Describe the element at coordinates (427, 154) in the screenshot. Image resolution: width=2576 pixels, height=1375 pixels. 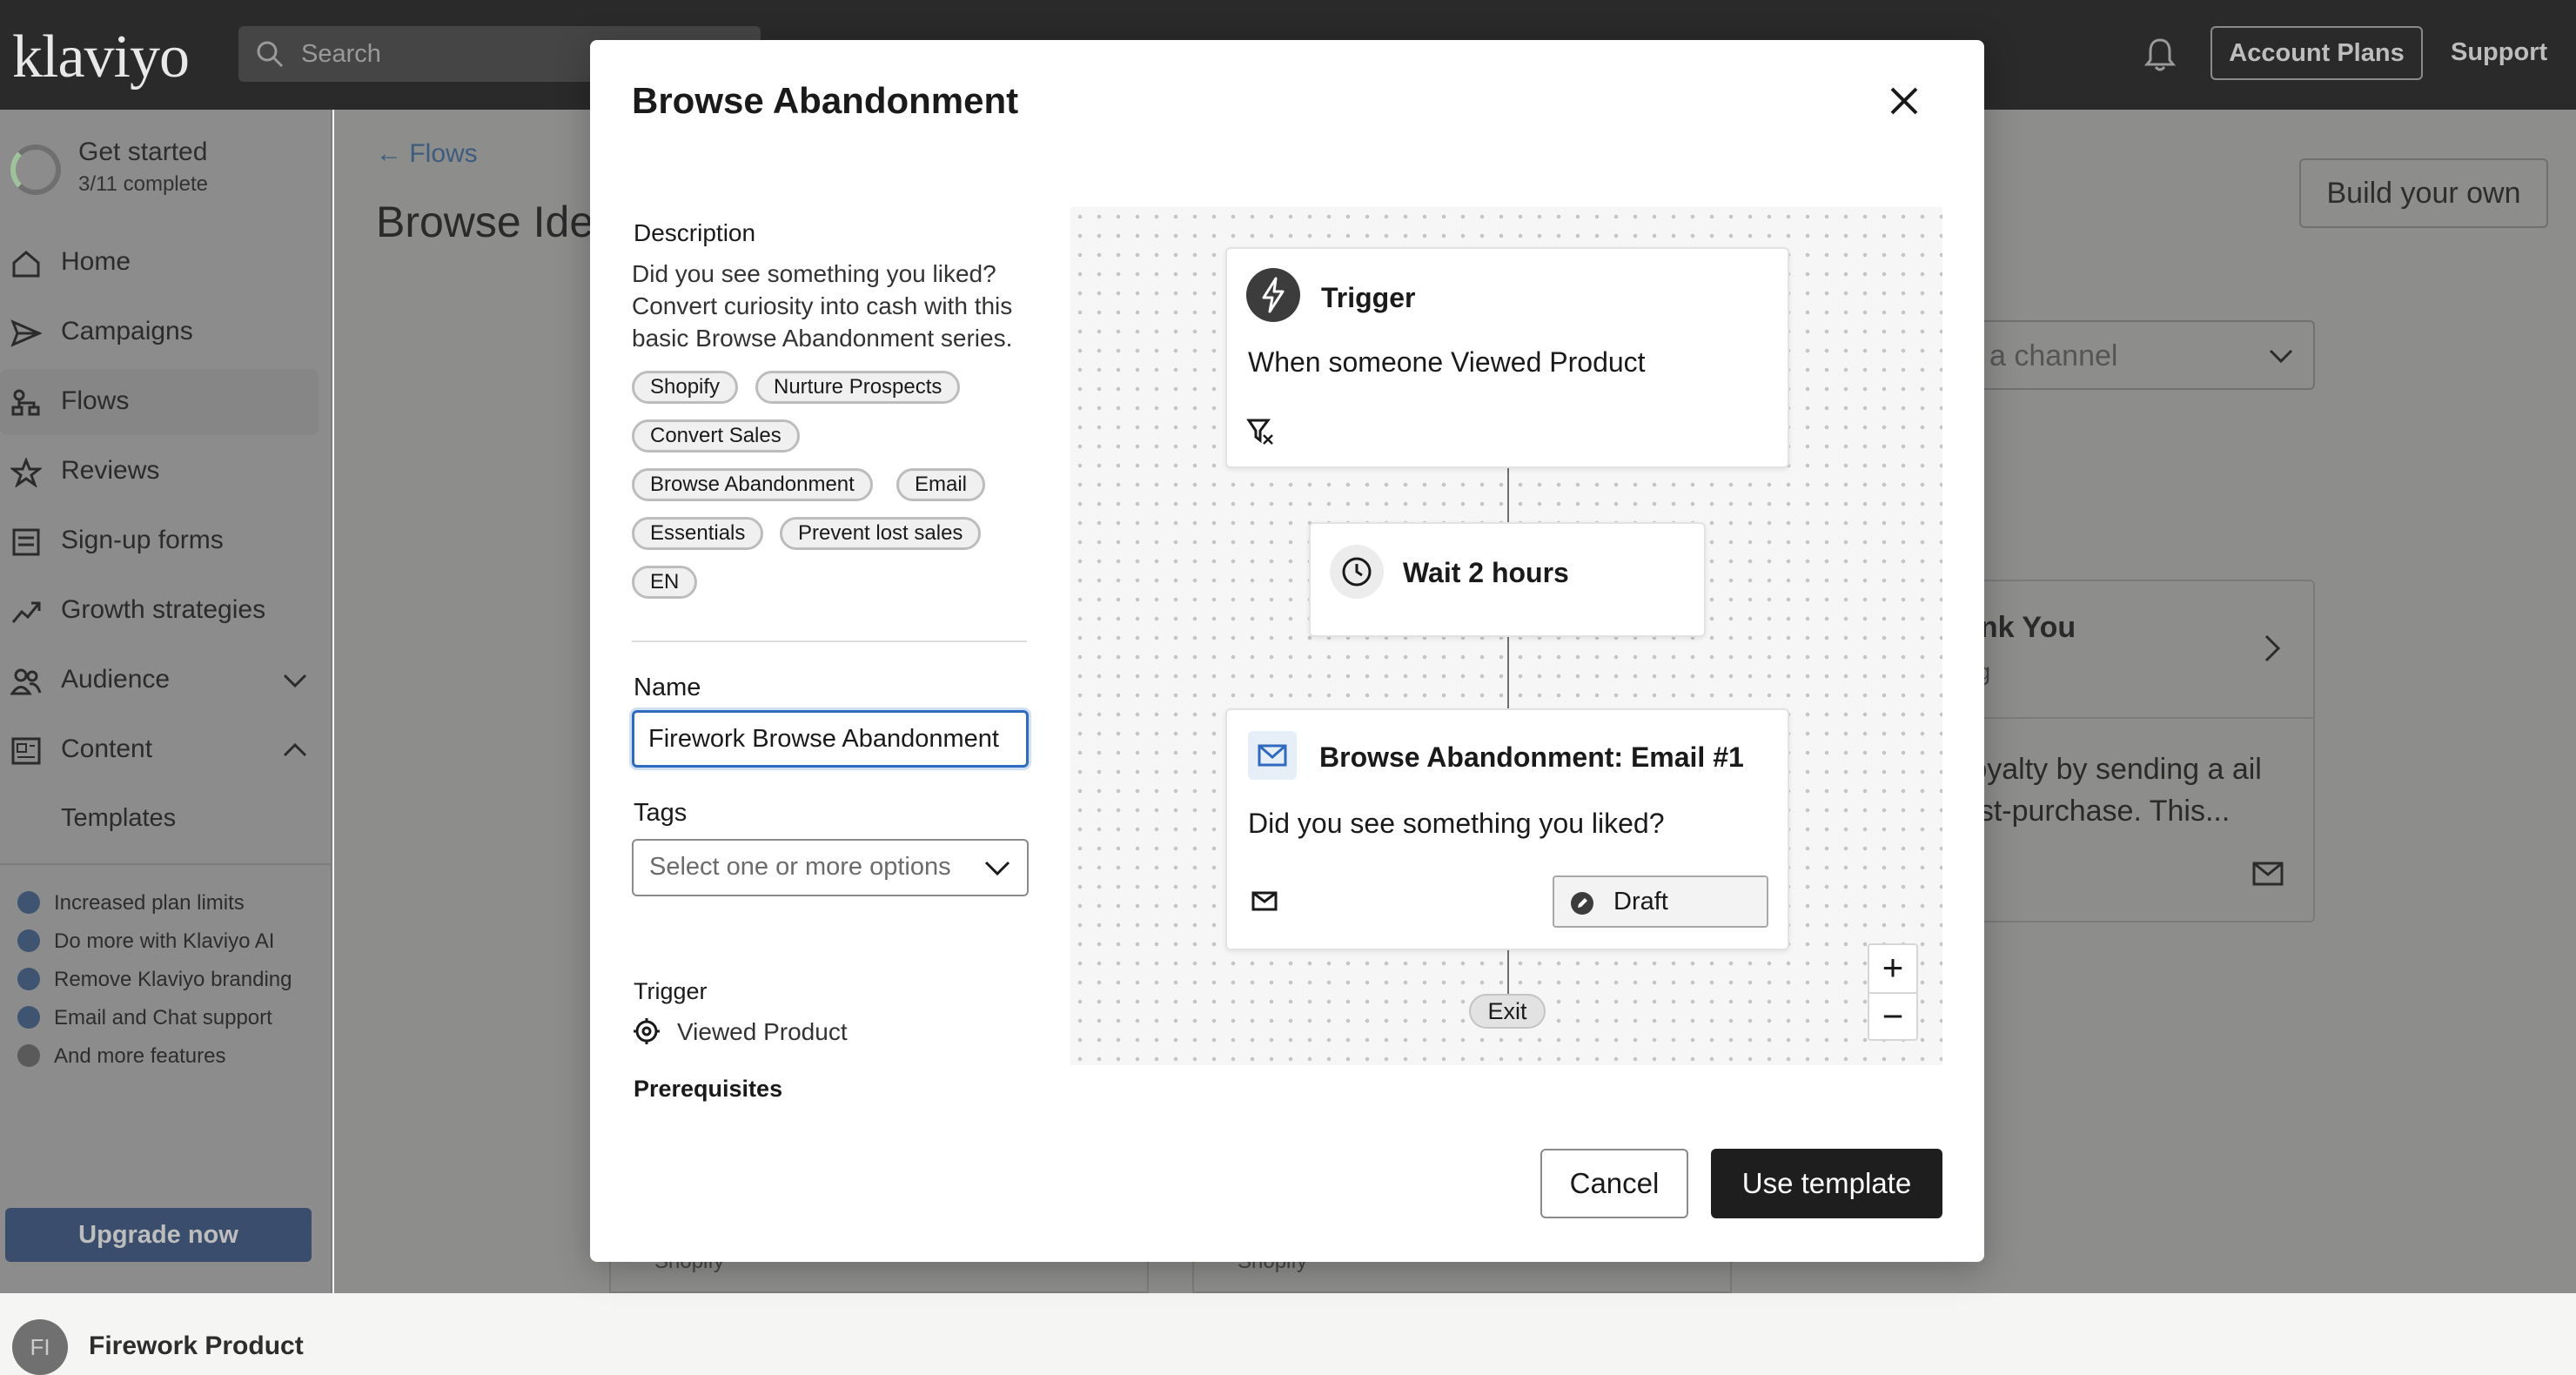
I see `back-to-flows-link: ← Flows` at that location.